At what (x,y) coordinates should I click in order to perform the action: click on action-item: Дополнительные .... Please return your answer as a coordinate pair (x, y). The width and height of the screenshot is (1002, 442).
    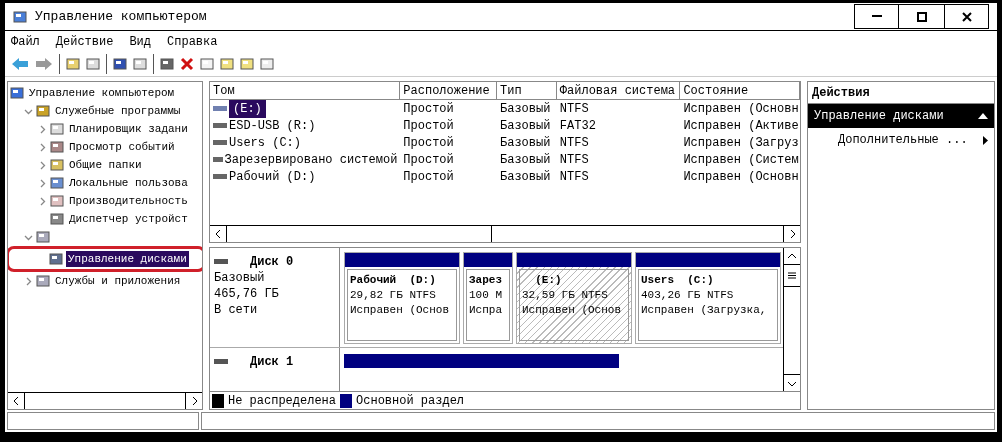
    Looking at the image, I should click on (901, 140).